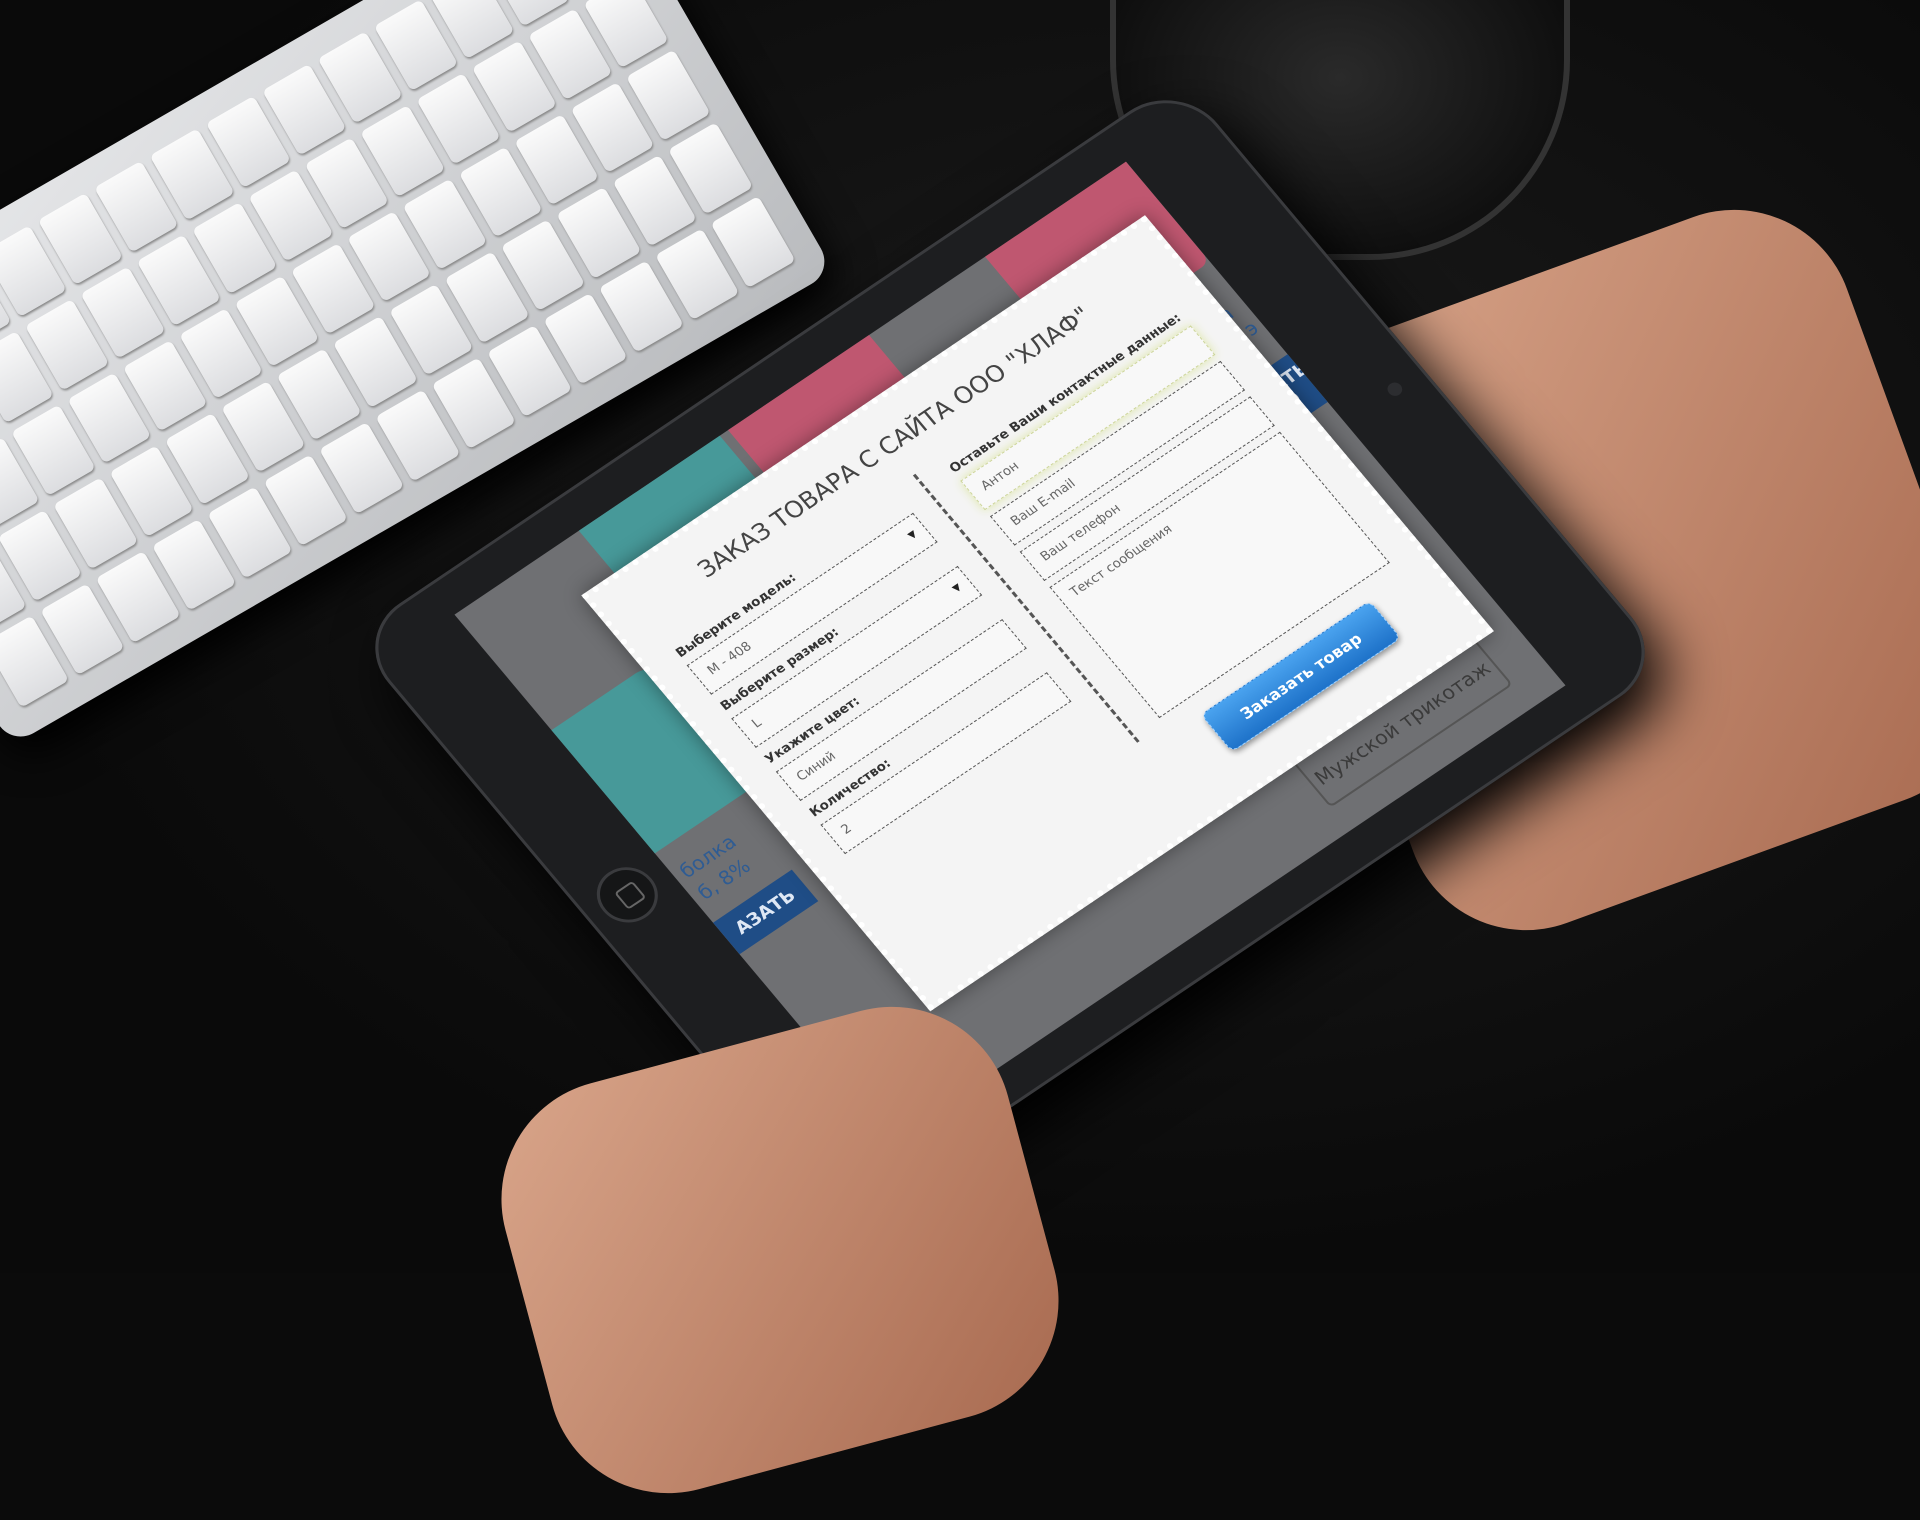 The height and width of the screenshot is (1520, 1920). Describe the element at coordinates (757, 723) in the screenshot. I see `size-value: L` at that location.